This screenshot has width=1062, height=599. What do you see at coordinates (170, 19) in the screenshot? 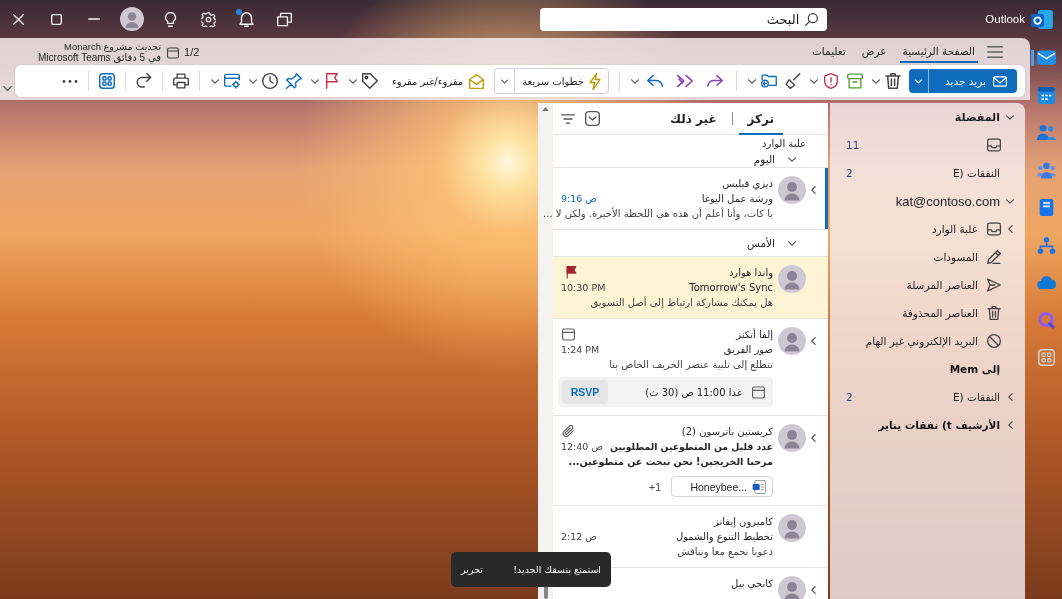
I see `lightbulb-icon` at bounding box center [170, 19].